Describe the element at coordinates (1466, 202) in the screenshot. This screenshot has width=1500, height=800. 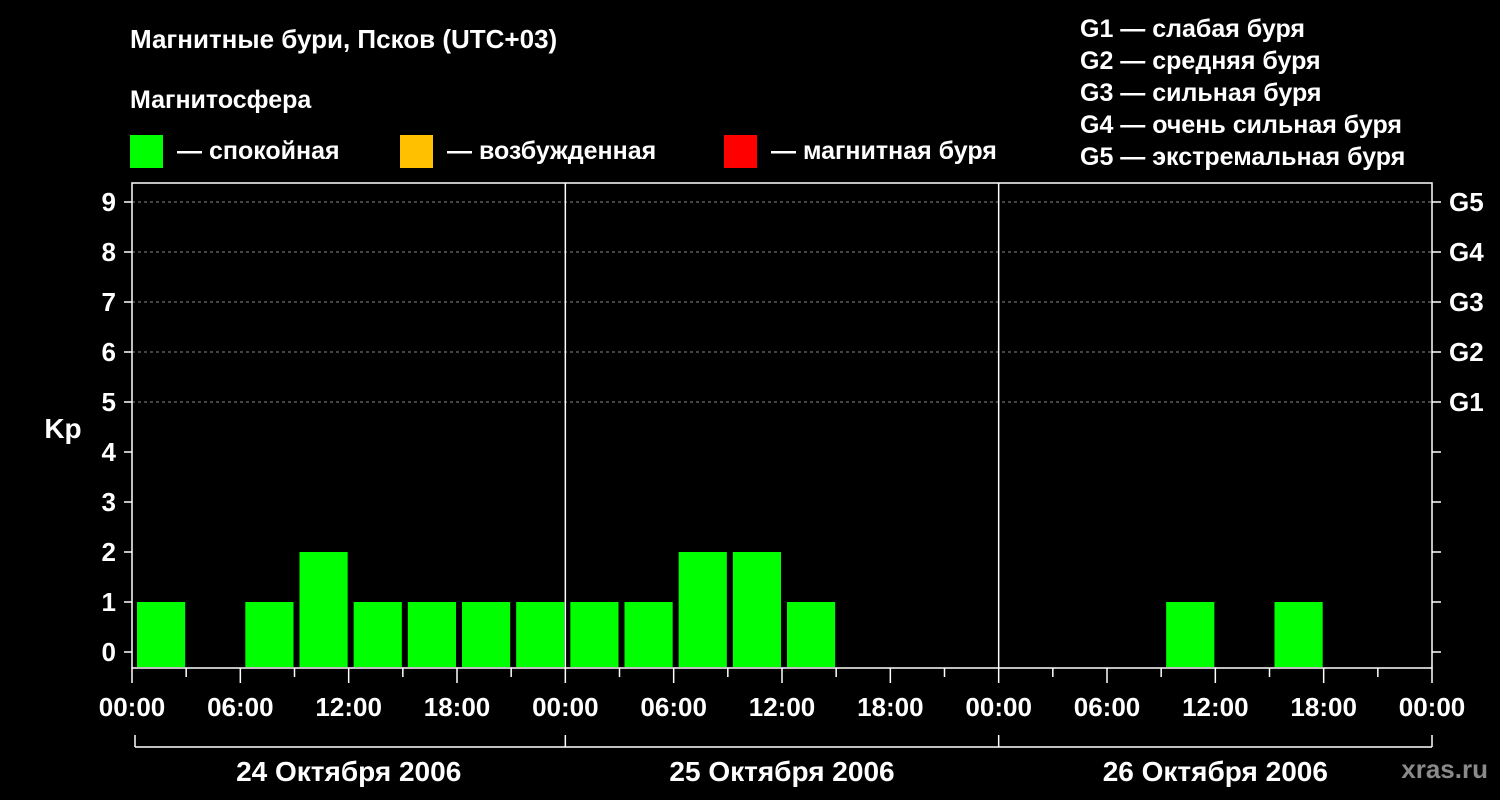
I see `storm-level-tick-label: G5` at that location.